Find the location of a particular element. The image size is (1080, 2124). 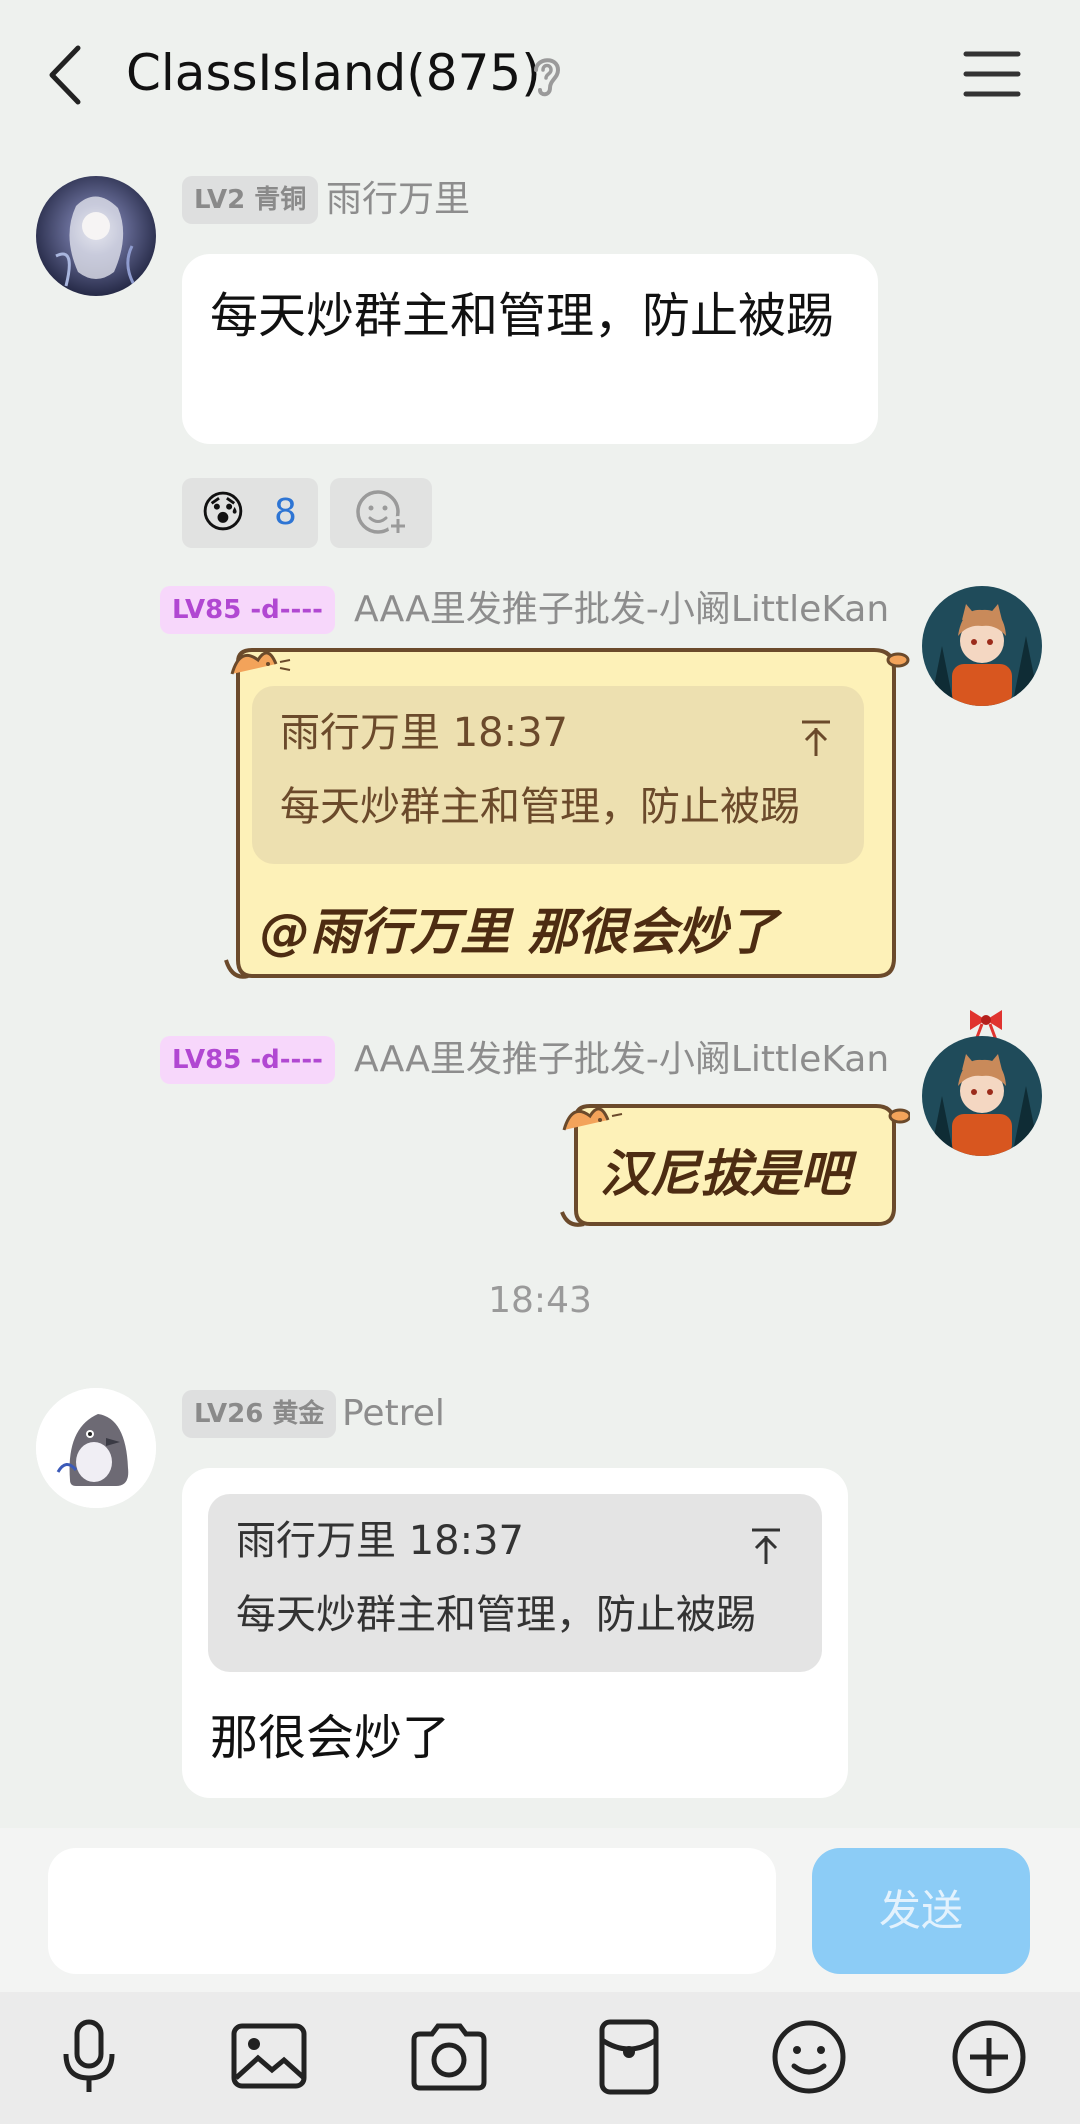

chat-header: ClassIsland(875) is located at coordinates (540, 75).